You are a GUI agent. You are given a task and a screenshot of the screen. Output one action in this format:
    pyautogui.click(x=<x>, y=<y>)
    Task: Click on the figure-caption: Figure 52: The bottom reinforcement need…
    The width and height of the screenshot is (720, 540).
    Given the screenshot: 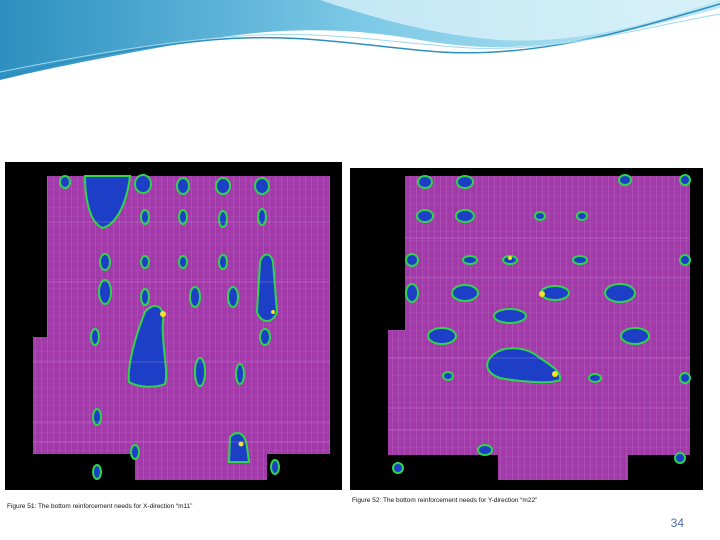 What is the action you would take?
    pyautogui.click(x=445, y=500)
    